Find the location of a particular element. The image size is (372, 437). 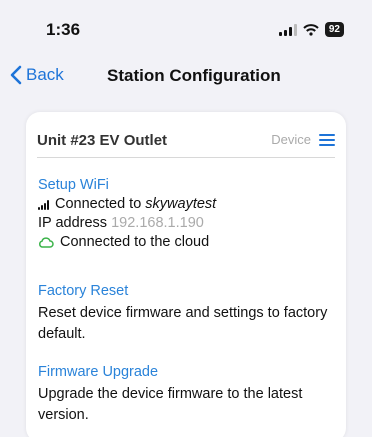

ip-address-row: IP address 192.168.1.190 is located at coordinates (188, 223).